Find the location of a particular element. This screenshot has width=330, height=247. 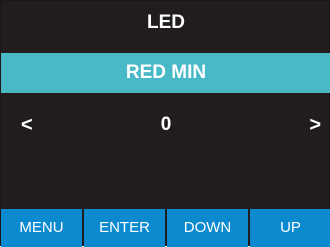

increase-arrow-icon: > is located at coordinates (315, 125).